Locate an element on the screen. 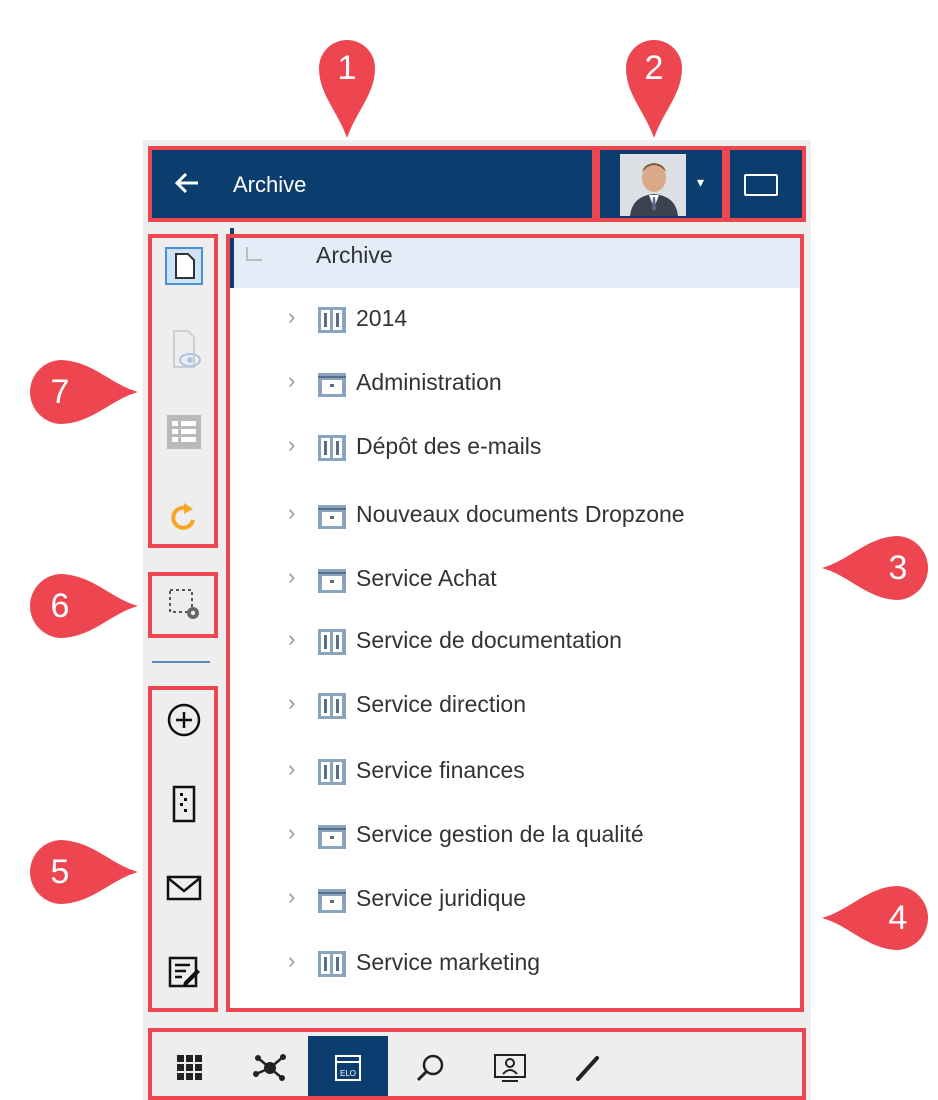  callout-2: 2 is located at coordinates (654, 74).